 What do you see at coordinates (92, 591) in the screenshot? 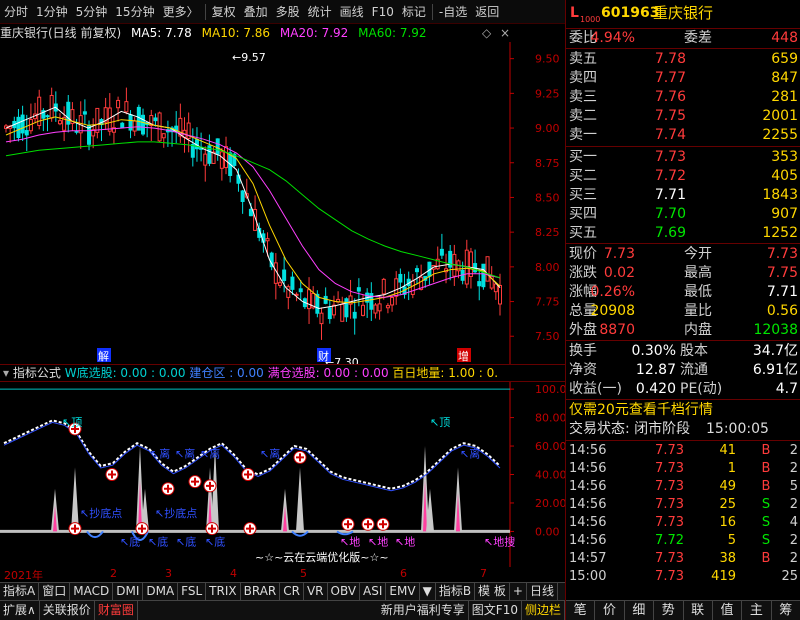
I see `indicator-tab: MACD` at bounding box center [92, 591].